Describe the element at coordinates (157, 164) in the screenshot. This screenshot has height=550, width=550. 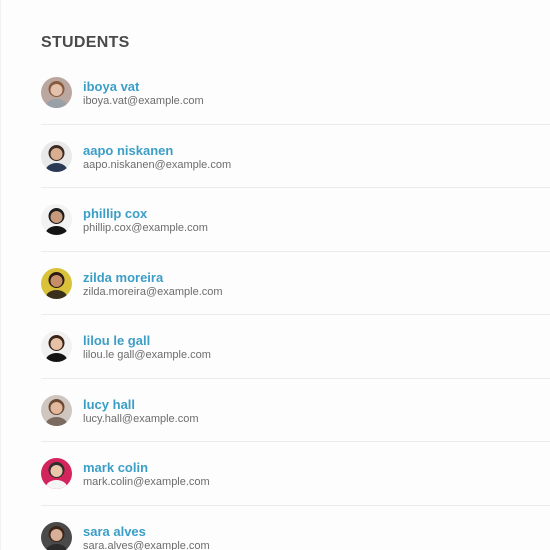
I see `student-email: aapo.niskanen@example.com` at that location.